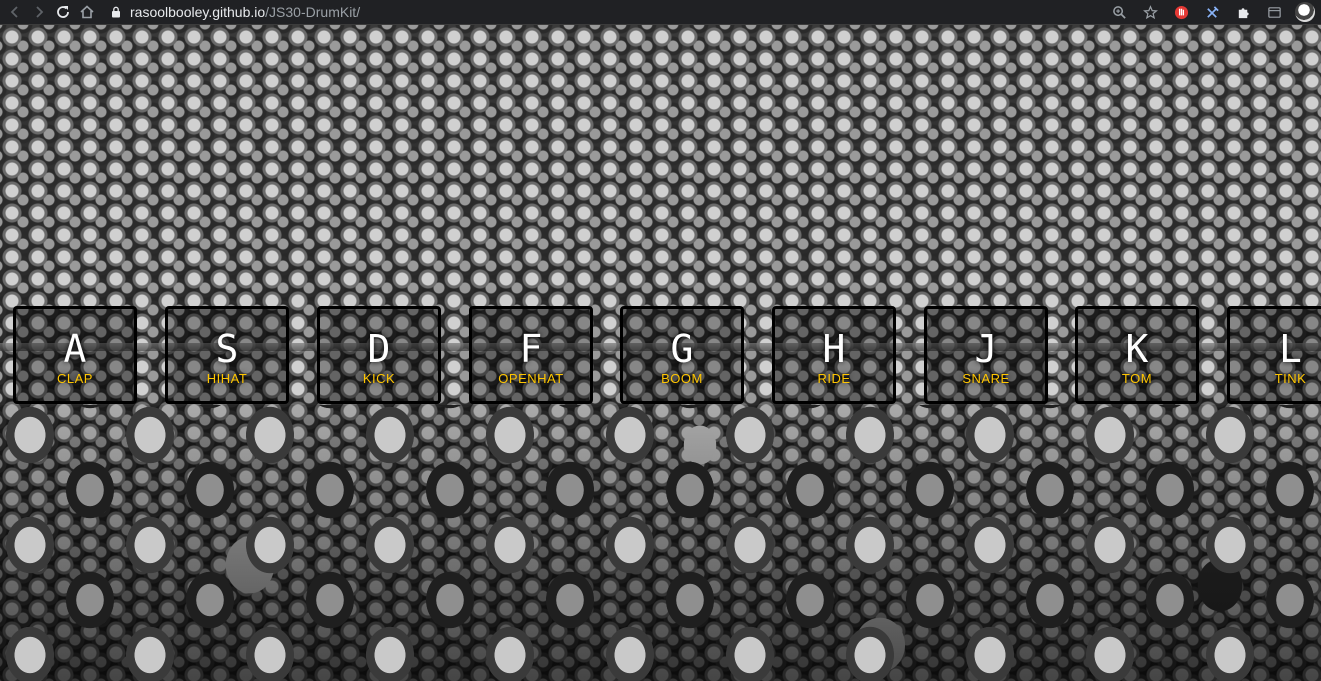 The image size is (1321, 681). What do you see at coordinates (682, 378) in the screenshot?
I see `sound-name: BOOM` at bounding box center [682, 378].